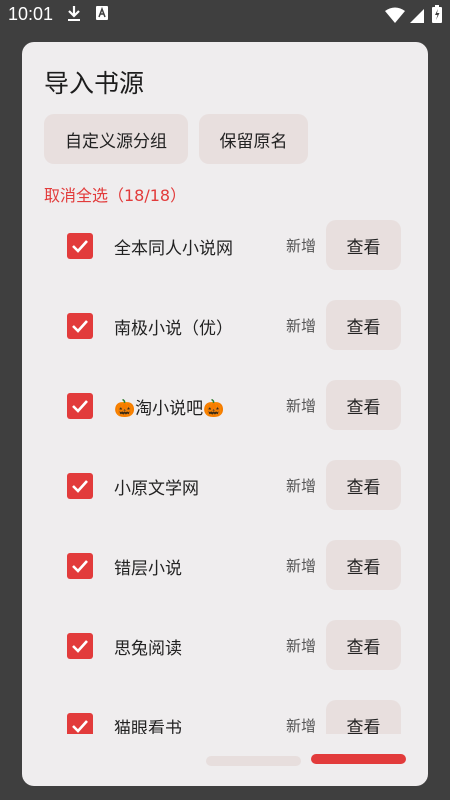 This screenshot has height=800, width=450. Describe the element at coordinates (148, 569) in the screenshot. I see `item-name: 错层小说` at that location.